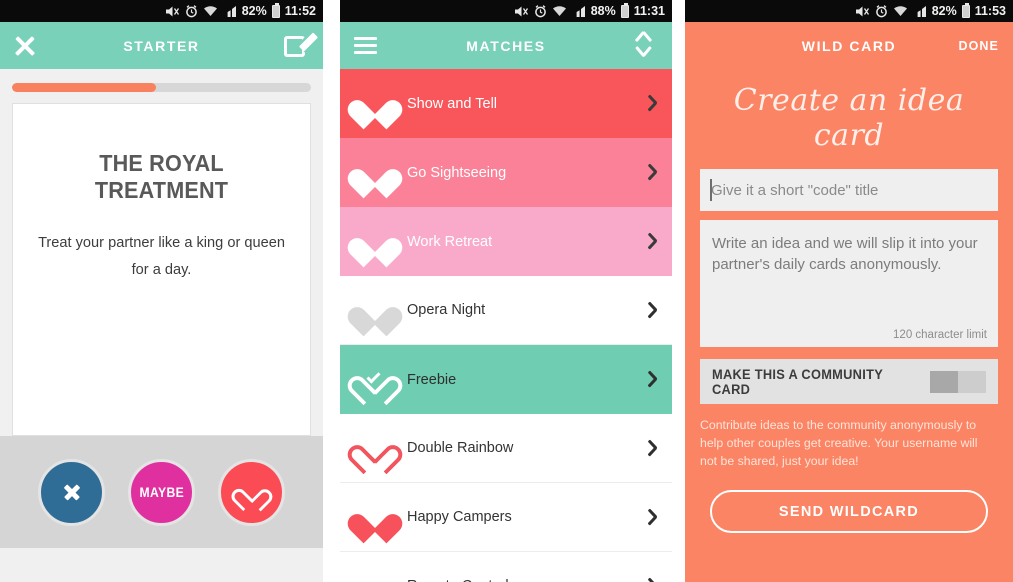  Describe the element at coordinates (645, 45) in the screenshot. I see `sort-updown-icon` at that location.